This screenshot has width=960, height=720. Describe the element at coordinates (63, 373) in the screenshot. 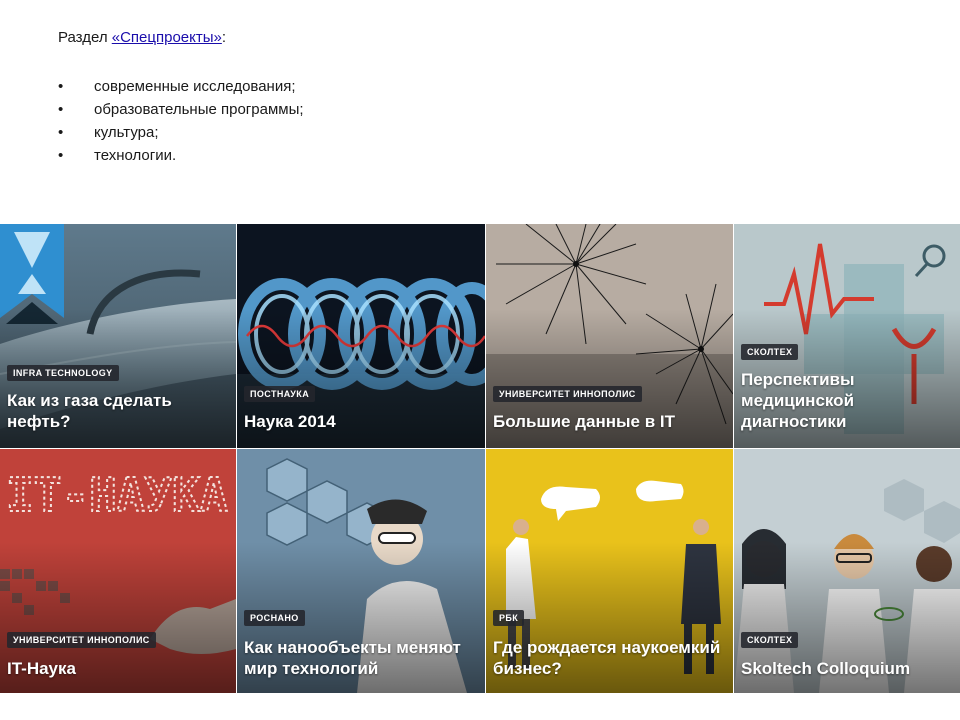

I see `tile-badge: INFRA TECHNOLOGY` at that location.